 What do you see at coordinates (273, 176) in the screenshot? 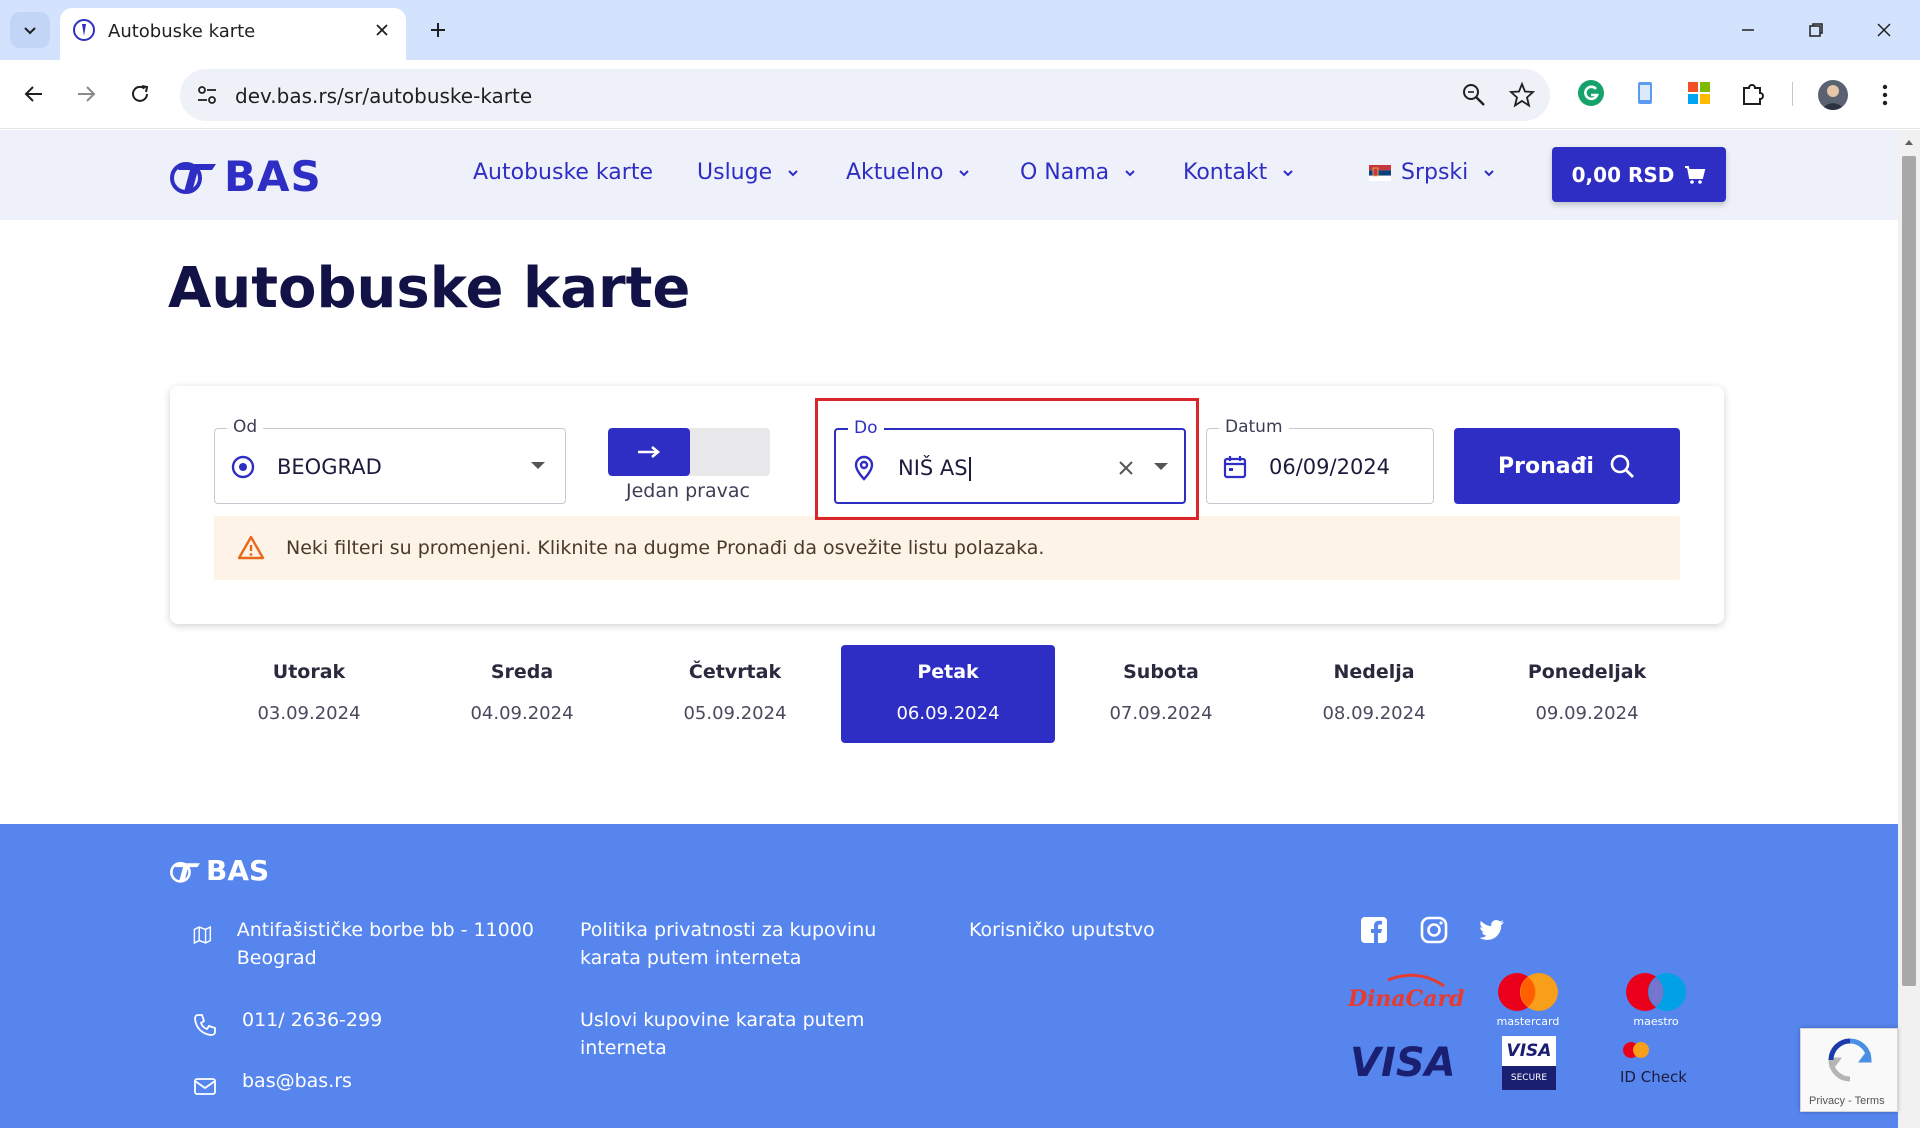
I see `logo-text: BAS` at bounding box center [273, 176].